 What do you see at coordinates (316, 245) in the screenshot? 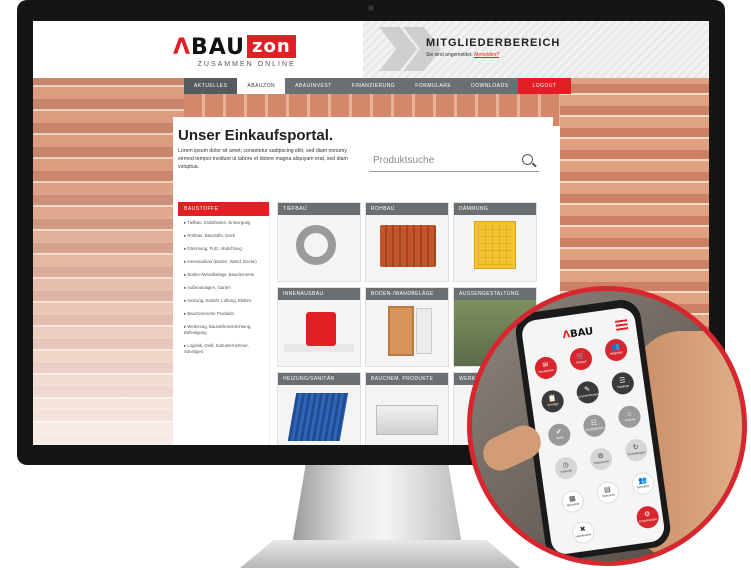
I see `pipe-icon` at bounding box center [316, 245].